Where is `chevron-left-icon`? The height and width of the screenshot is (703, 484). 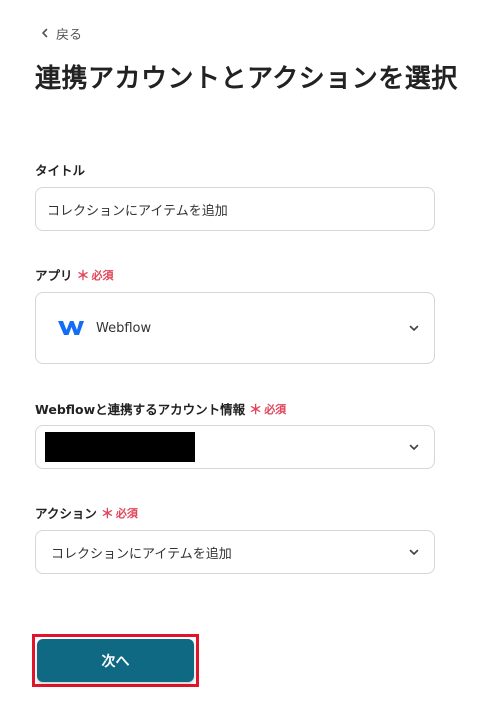
chevron-left-icon is located at coordinates (45, 33).